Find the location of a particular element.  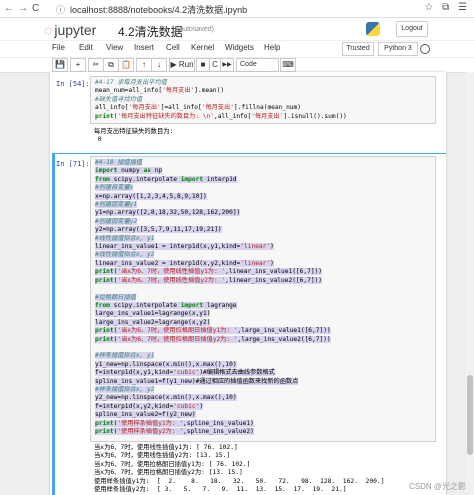

output-line: 当x为6、7时，使用线性插值y1为: [ 76. 102.] is located at coordinates (166, 447).